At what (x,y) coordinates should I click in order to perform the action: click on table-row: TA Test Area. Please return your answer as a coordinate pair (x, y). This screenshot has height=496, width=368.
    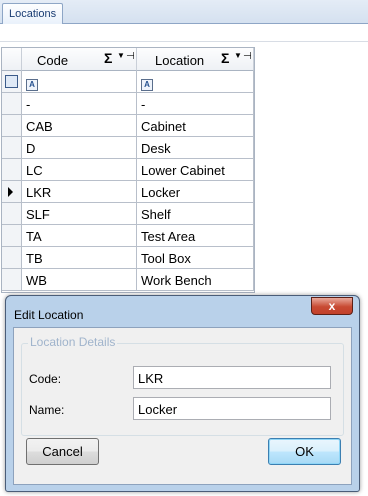
    Looking at the image, I should click on (128, 236).